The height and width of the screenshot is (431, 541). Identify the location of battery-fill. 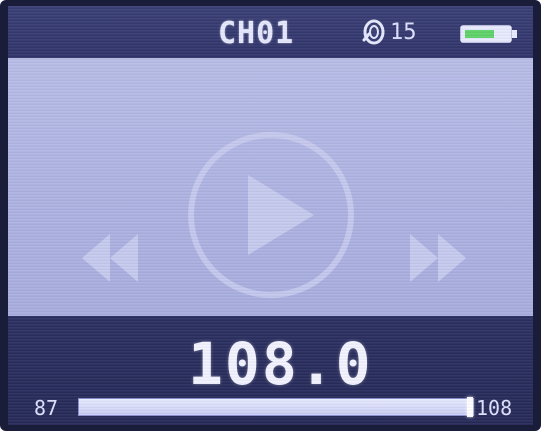
(479, 34).